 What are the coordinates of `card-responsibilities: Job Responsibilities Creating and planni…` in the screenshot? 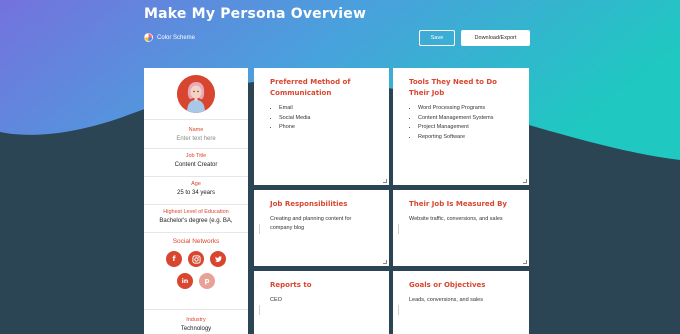 It's located at (321, 228).